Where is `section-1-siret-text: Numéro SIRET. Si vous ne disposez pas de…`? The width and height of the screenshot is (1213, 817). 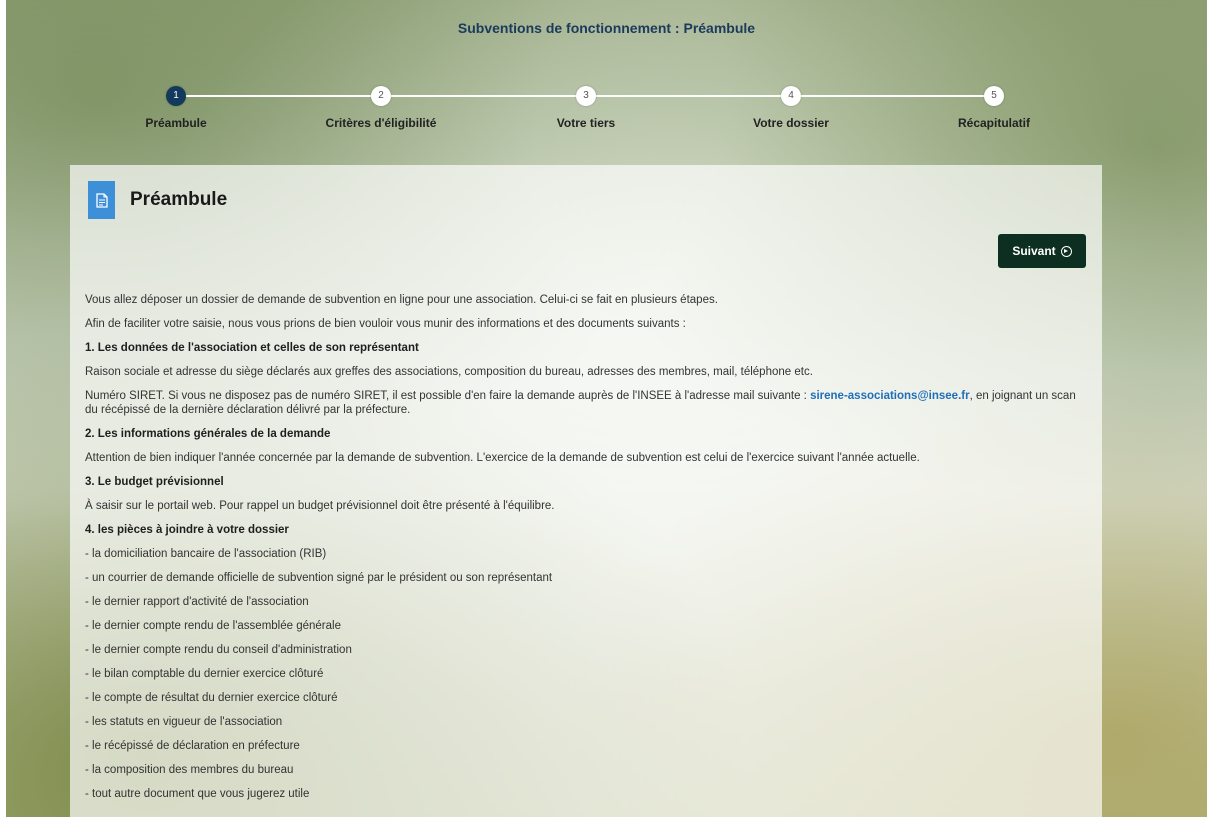
section-1-siret-text: Numéro SIRET. Si vous ne disposez pas de… is located at coordinates (585, 403).